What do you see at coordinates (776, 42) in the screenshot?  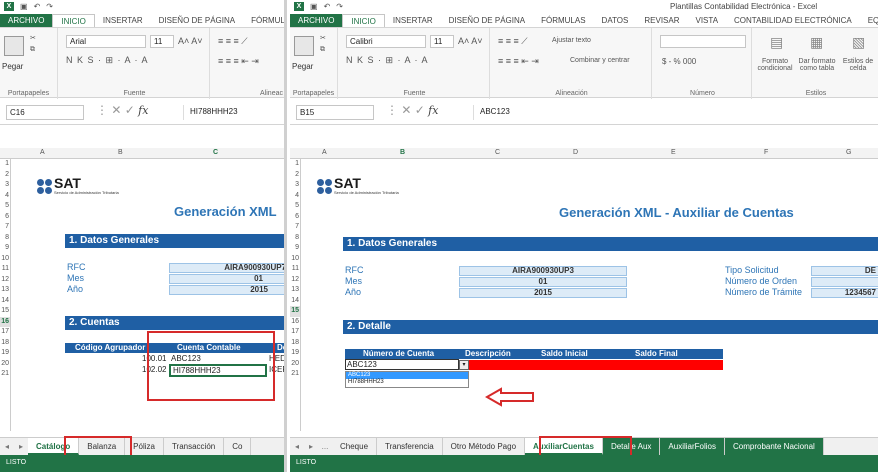 I see `conditional-format-icon: ▤` at bounding box center [776, 42].